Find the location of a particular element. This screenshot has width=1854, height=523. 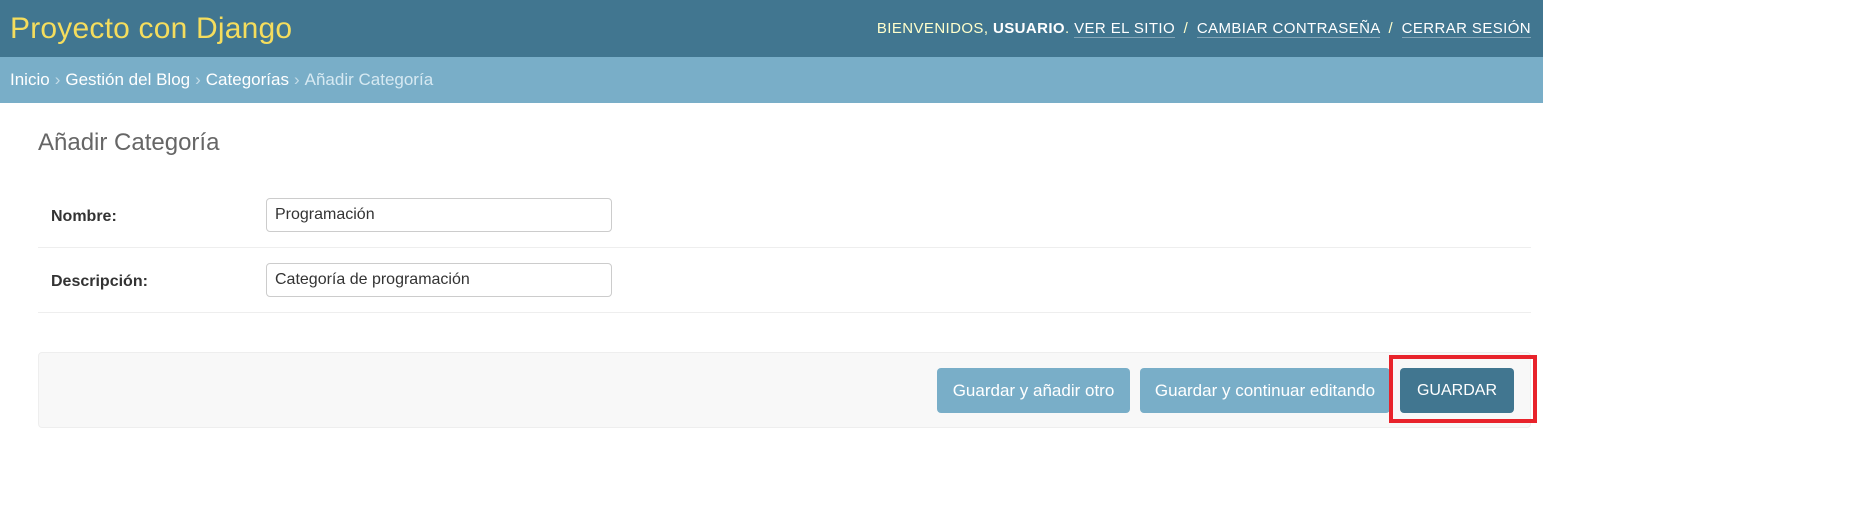

change-password-link: Cambiar contraseña is located at coordinates (1288, 29).